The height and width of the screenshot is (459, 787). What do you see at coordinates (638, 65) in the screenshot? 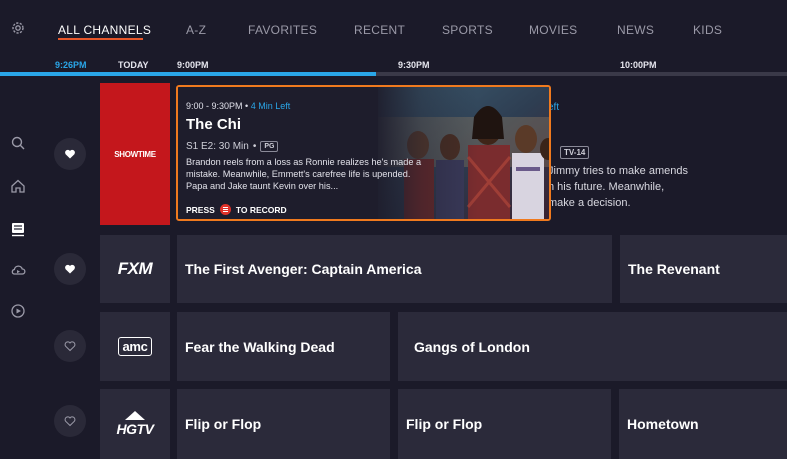
I see `time-slot: 10:00PM` at bounding box center [638, 65].